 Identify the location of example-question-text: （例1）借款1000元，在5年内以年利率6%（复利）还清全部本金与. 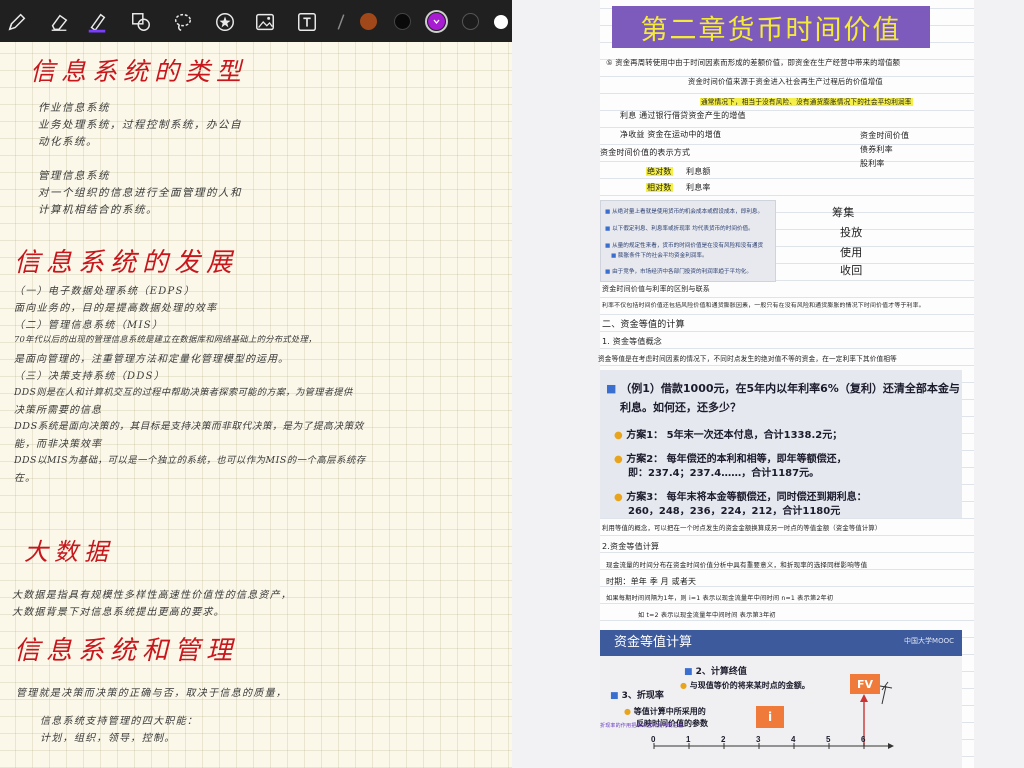
(790, 388).